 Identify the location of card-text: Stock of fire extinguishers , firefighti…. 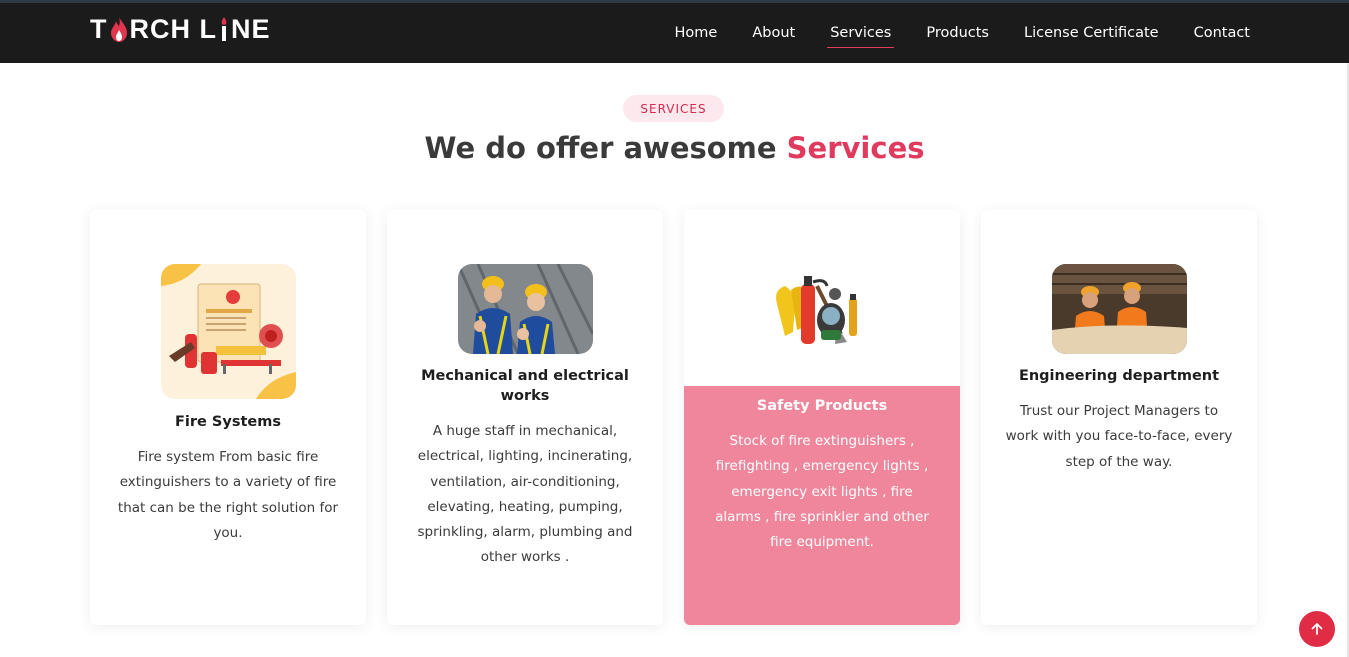
(822, 492).